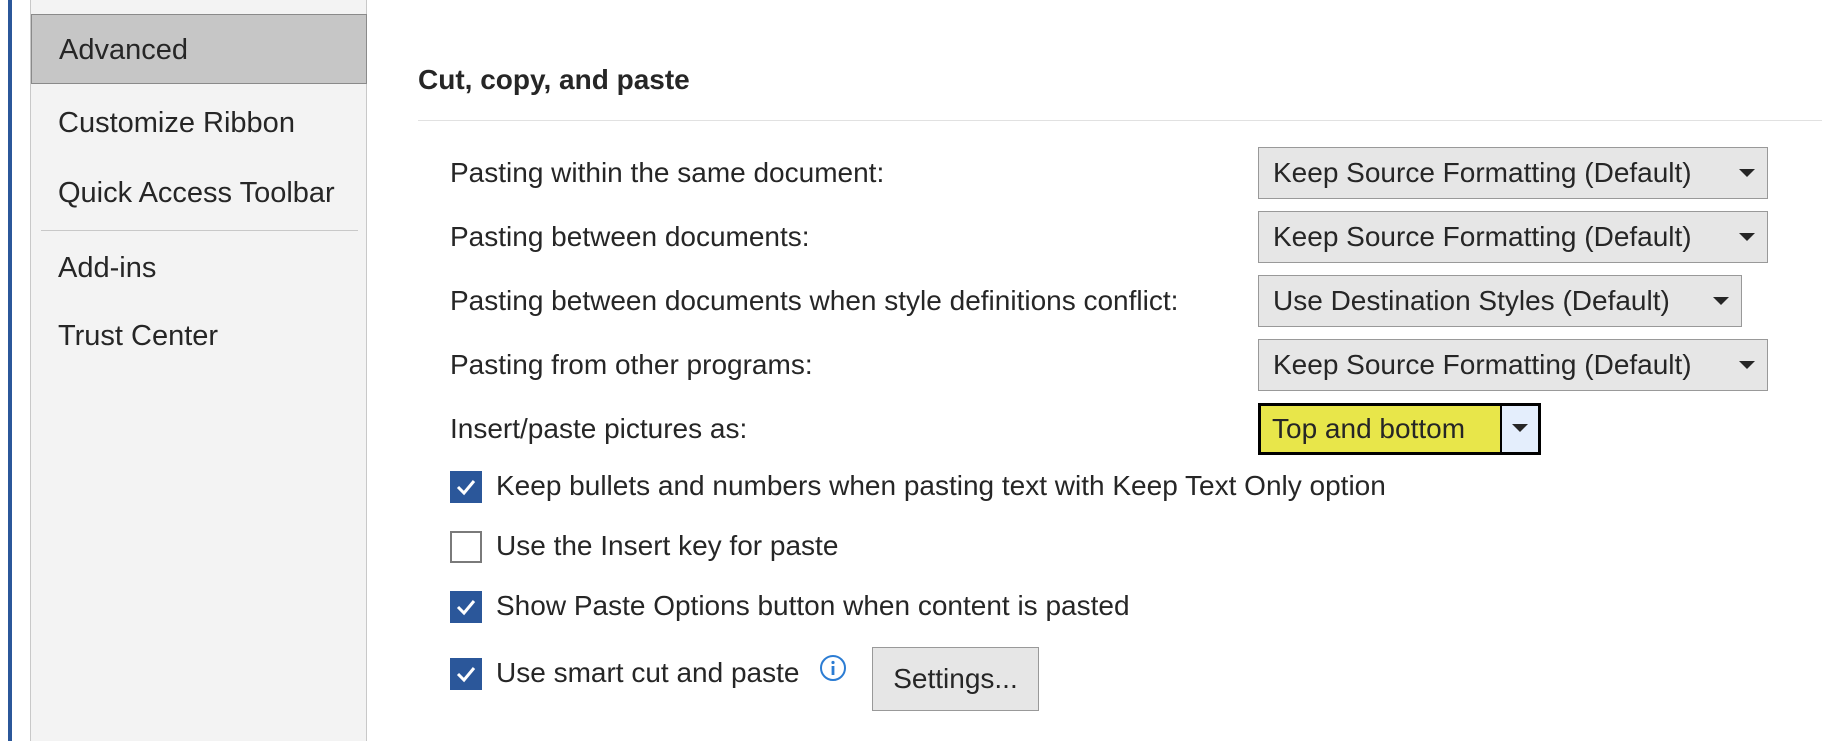 The image size is (1822, 741). Describe the element at coordinates (199, 230) in the screenshot. I see `sidebar-divider` at that location.